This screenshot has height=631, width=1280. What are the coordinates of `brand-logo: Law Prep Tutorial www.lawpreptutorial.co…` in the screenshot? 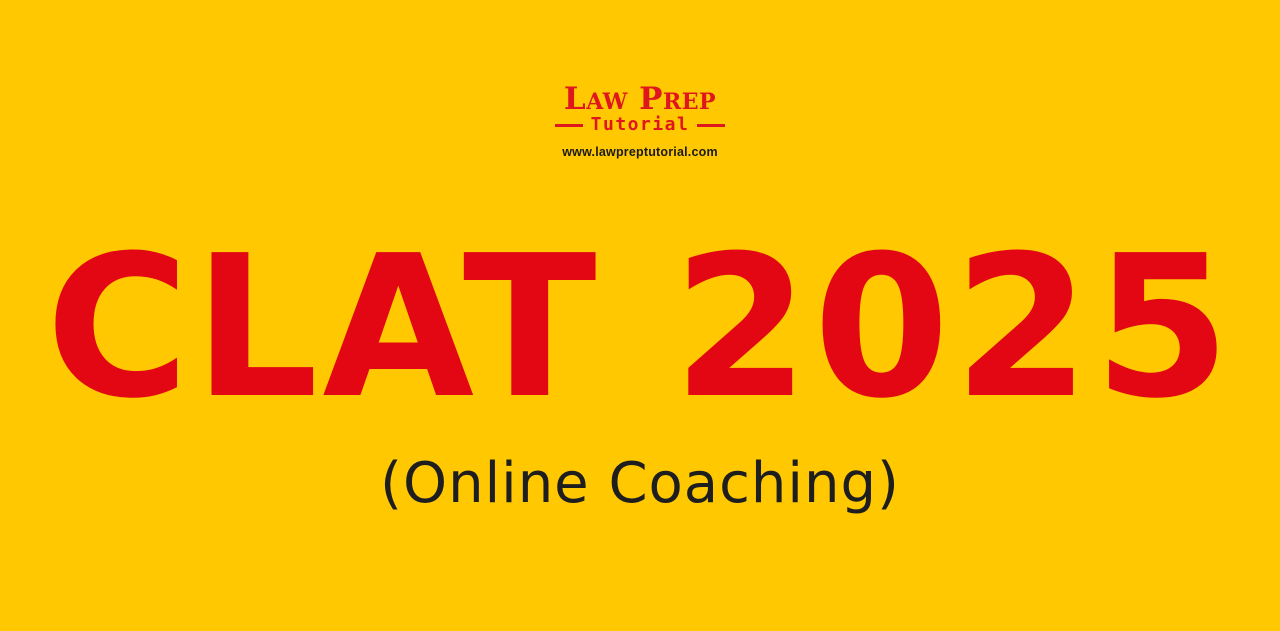 It's located at (640, 127).